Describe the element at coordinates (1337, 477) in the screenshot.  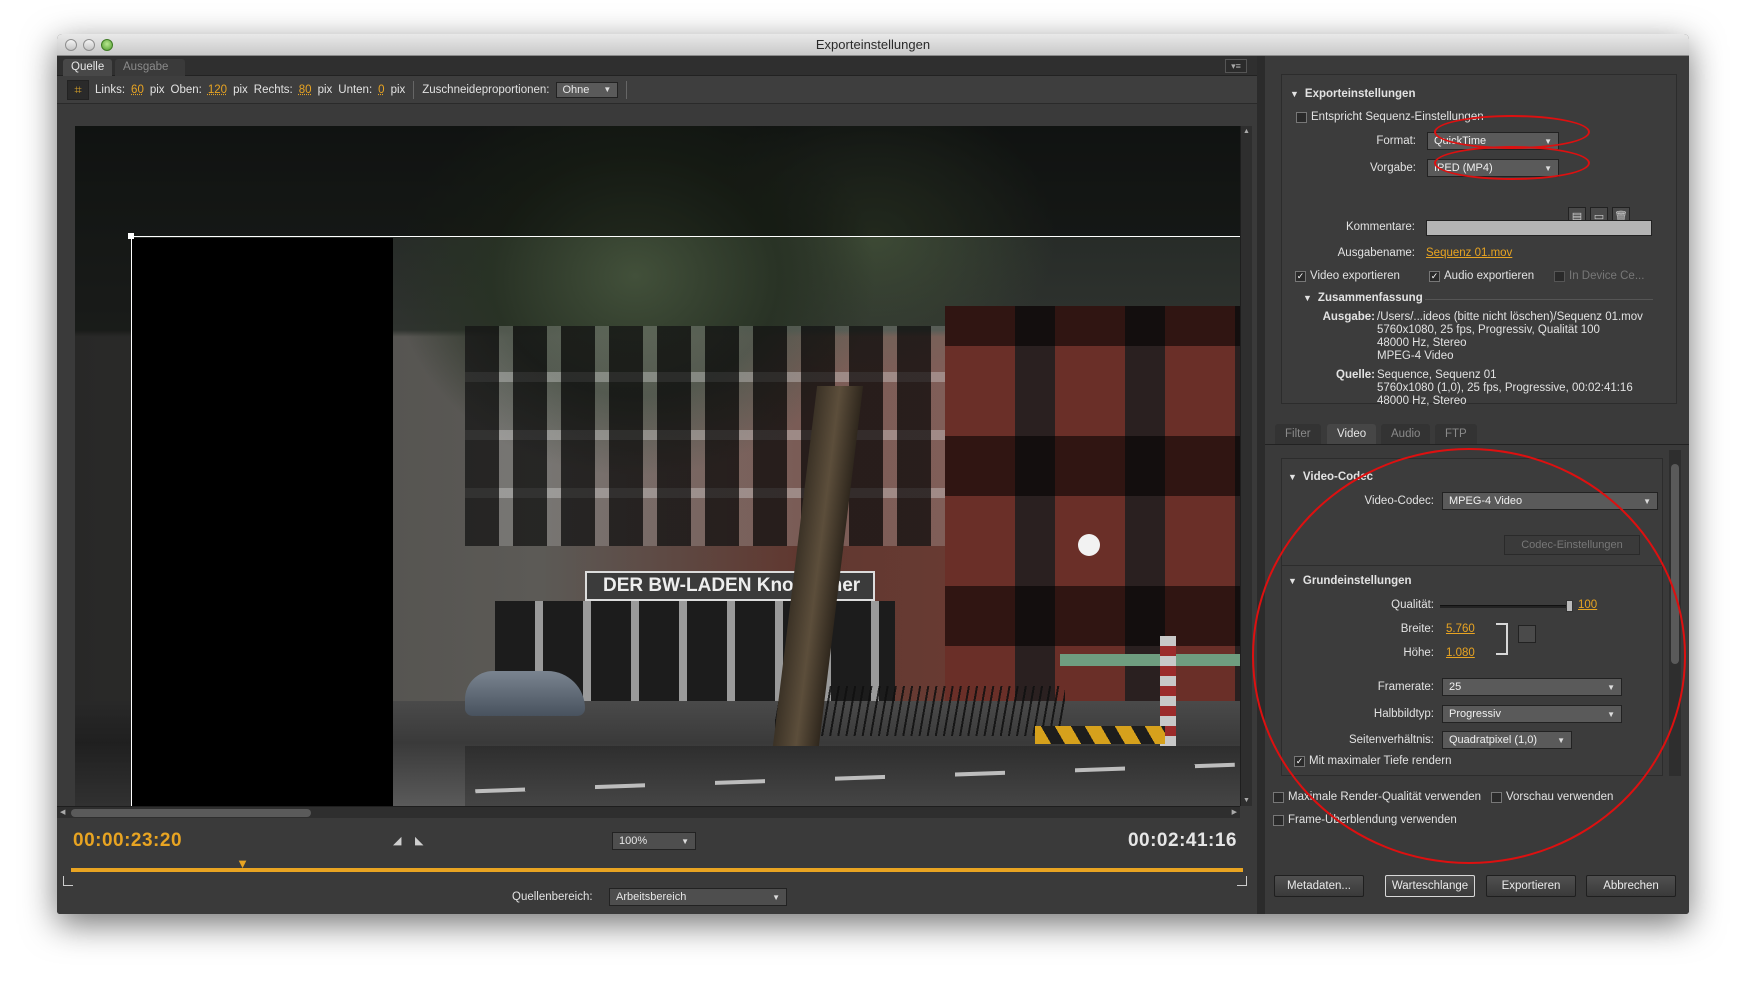
I see `video-codec-header-text: Video-Codec` at that location.